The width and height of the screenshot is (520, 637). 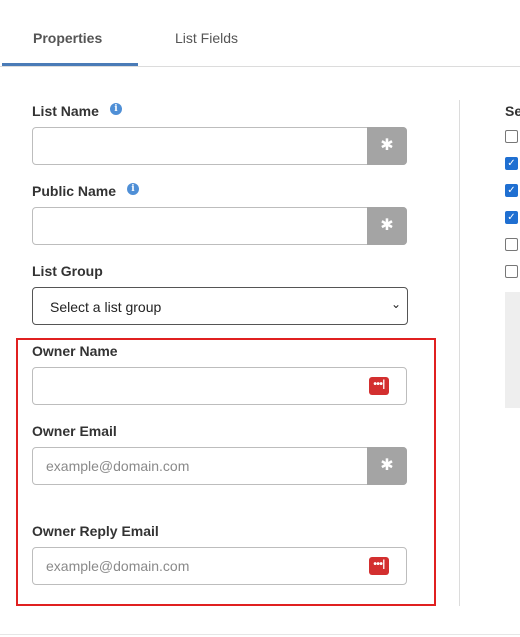 I want to click on chevron-down-icon: ⌄, so click(x=395, y=304).